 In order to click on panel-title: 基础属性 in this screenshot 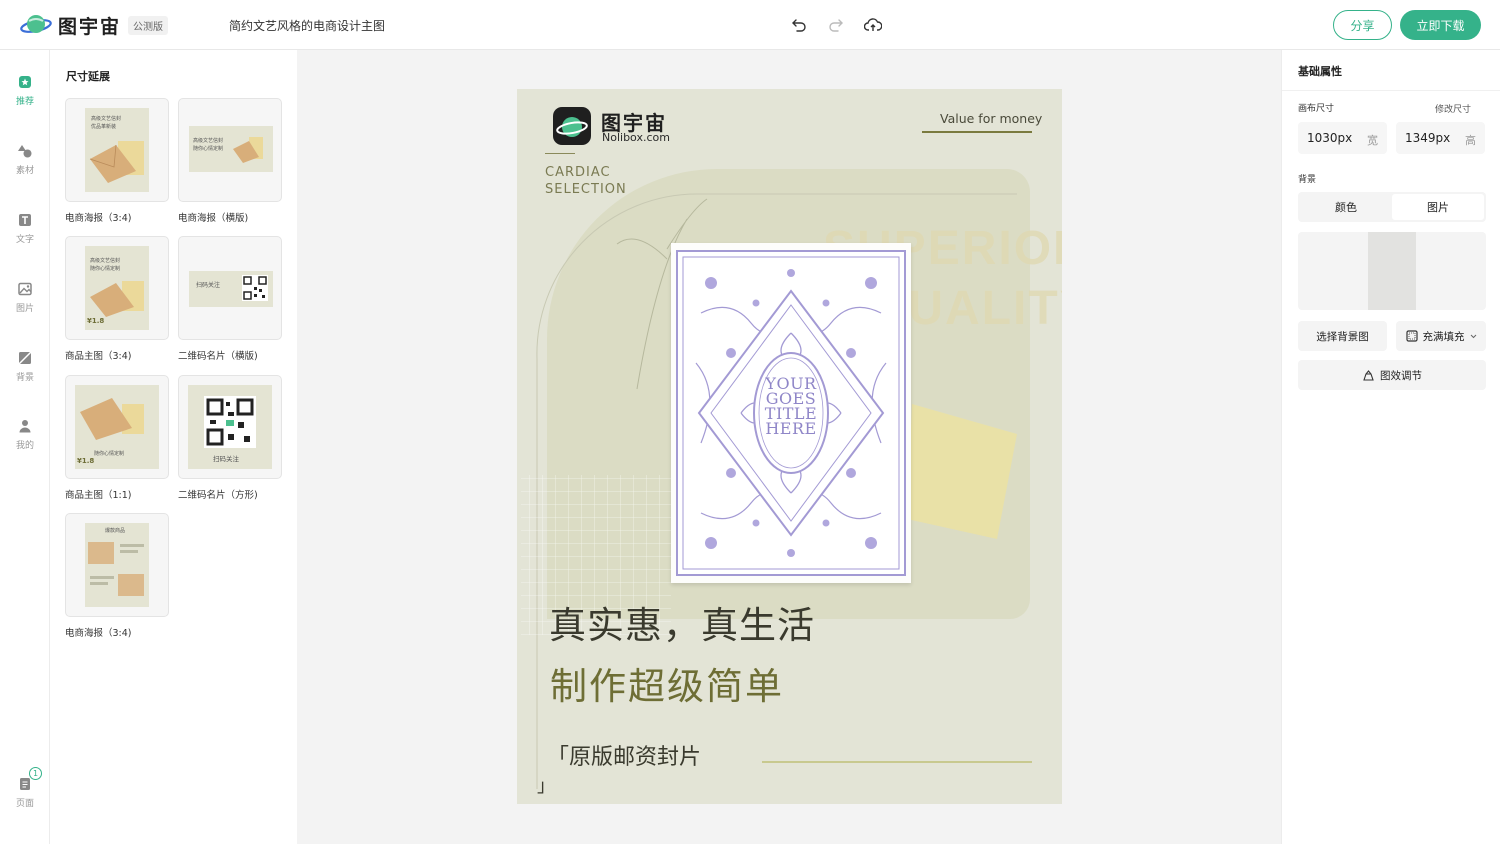, I will do `click(1320, 71)`.